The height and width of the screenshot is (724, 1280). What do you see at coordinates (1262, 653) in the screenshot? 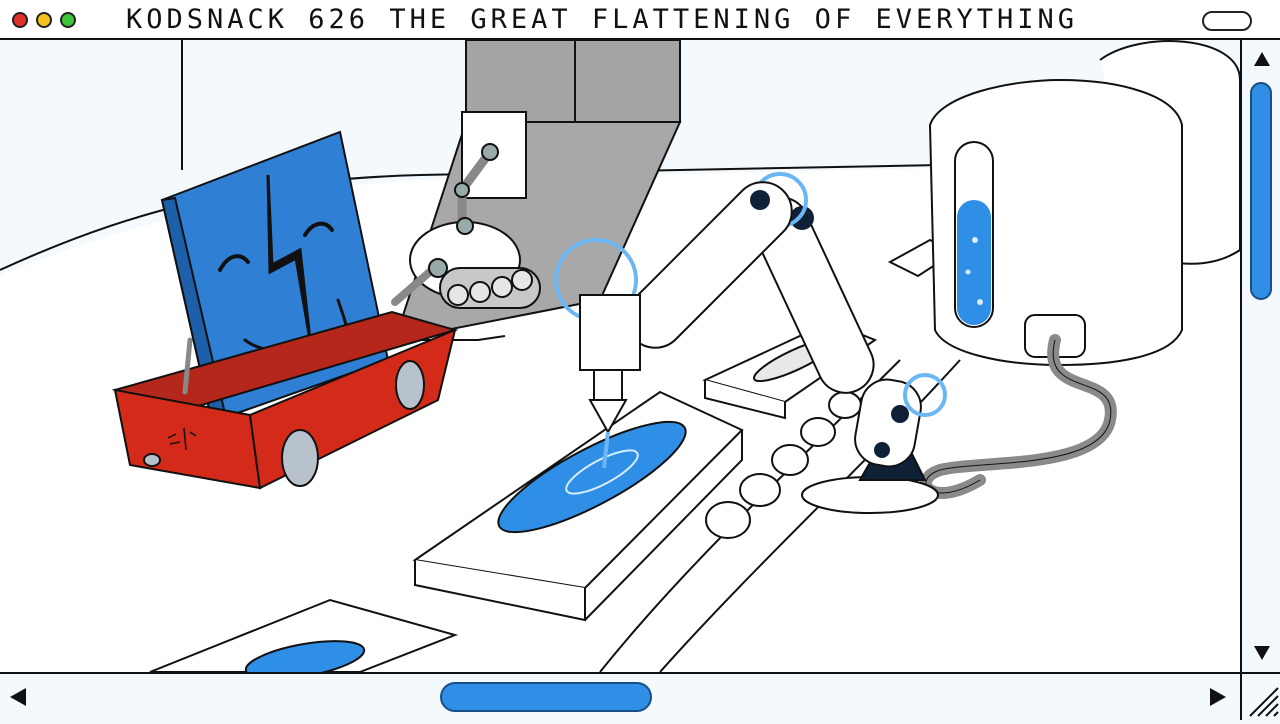
I see `scroll-down-arrow` at bounding box center [1262, 653].